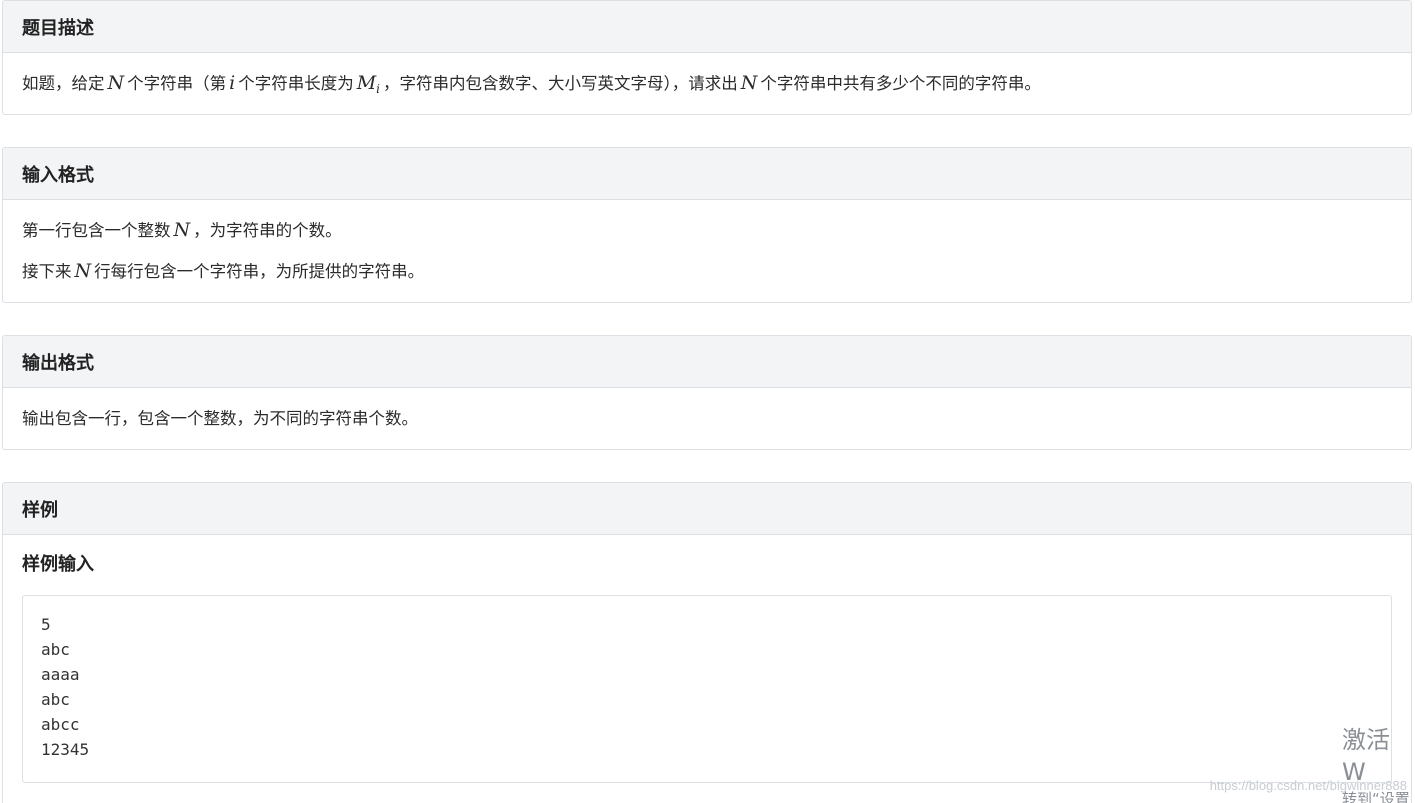 The image size is (1415, 803). Describe the element at coordinates (707, 509) in the screenshot. I see `sample-title: 样例` at that location.